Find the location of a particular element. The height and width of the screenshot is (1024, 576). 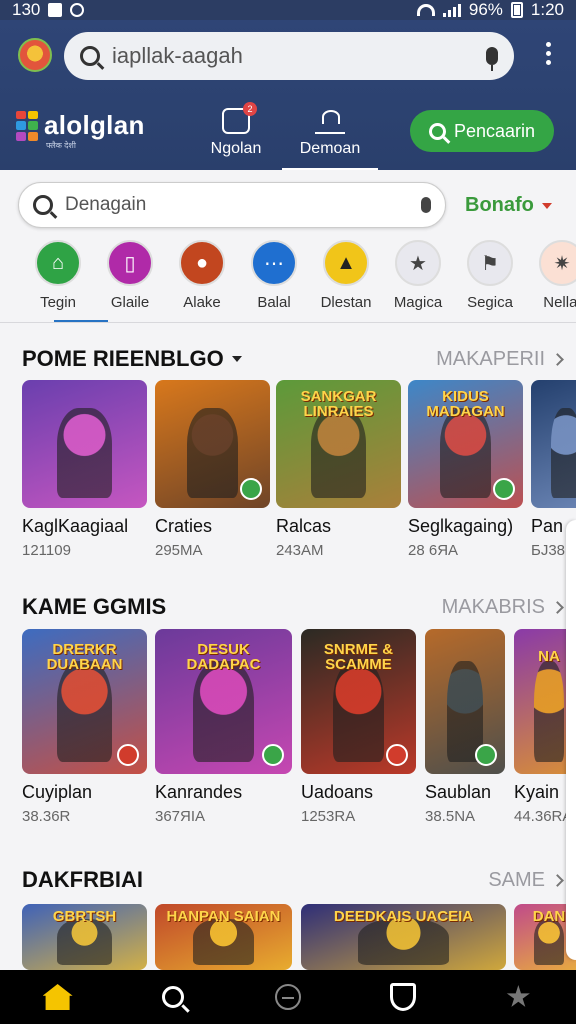

search-cta-label: Pencaarin is located at coordinates (494, 130).